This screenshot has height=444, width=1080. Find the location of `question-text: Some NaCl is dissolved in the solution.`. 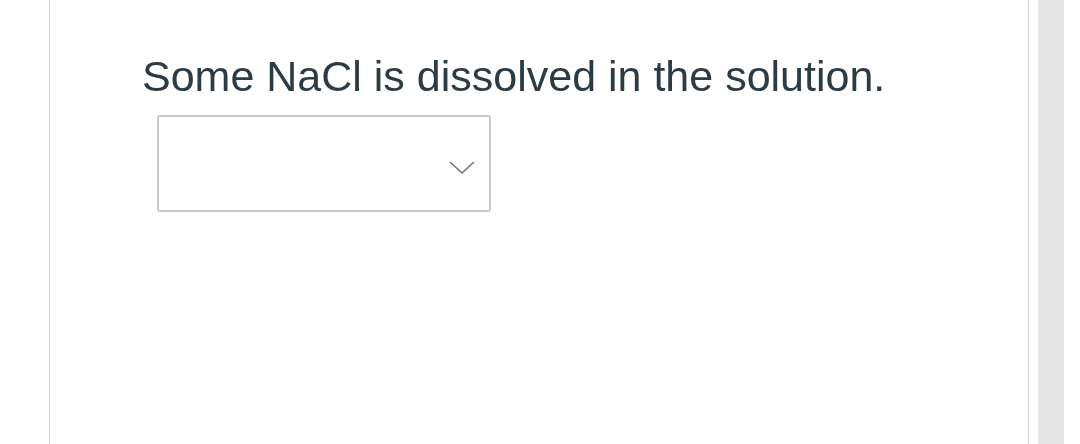

question-text: Some NaCl is dissolved in the solution. is located at coordinates (514, 76).